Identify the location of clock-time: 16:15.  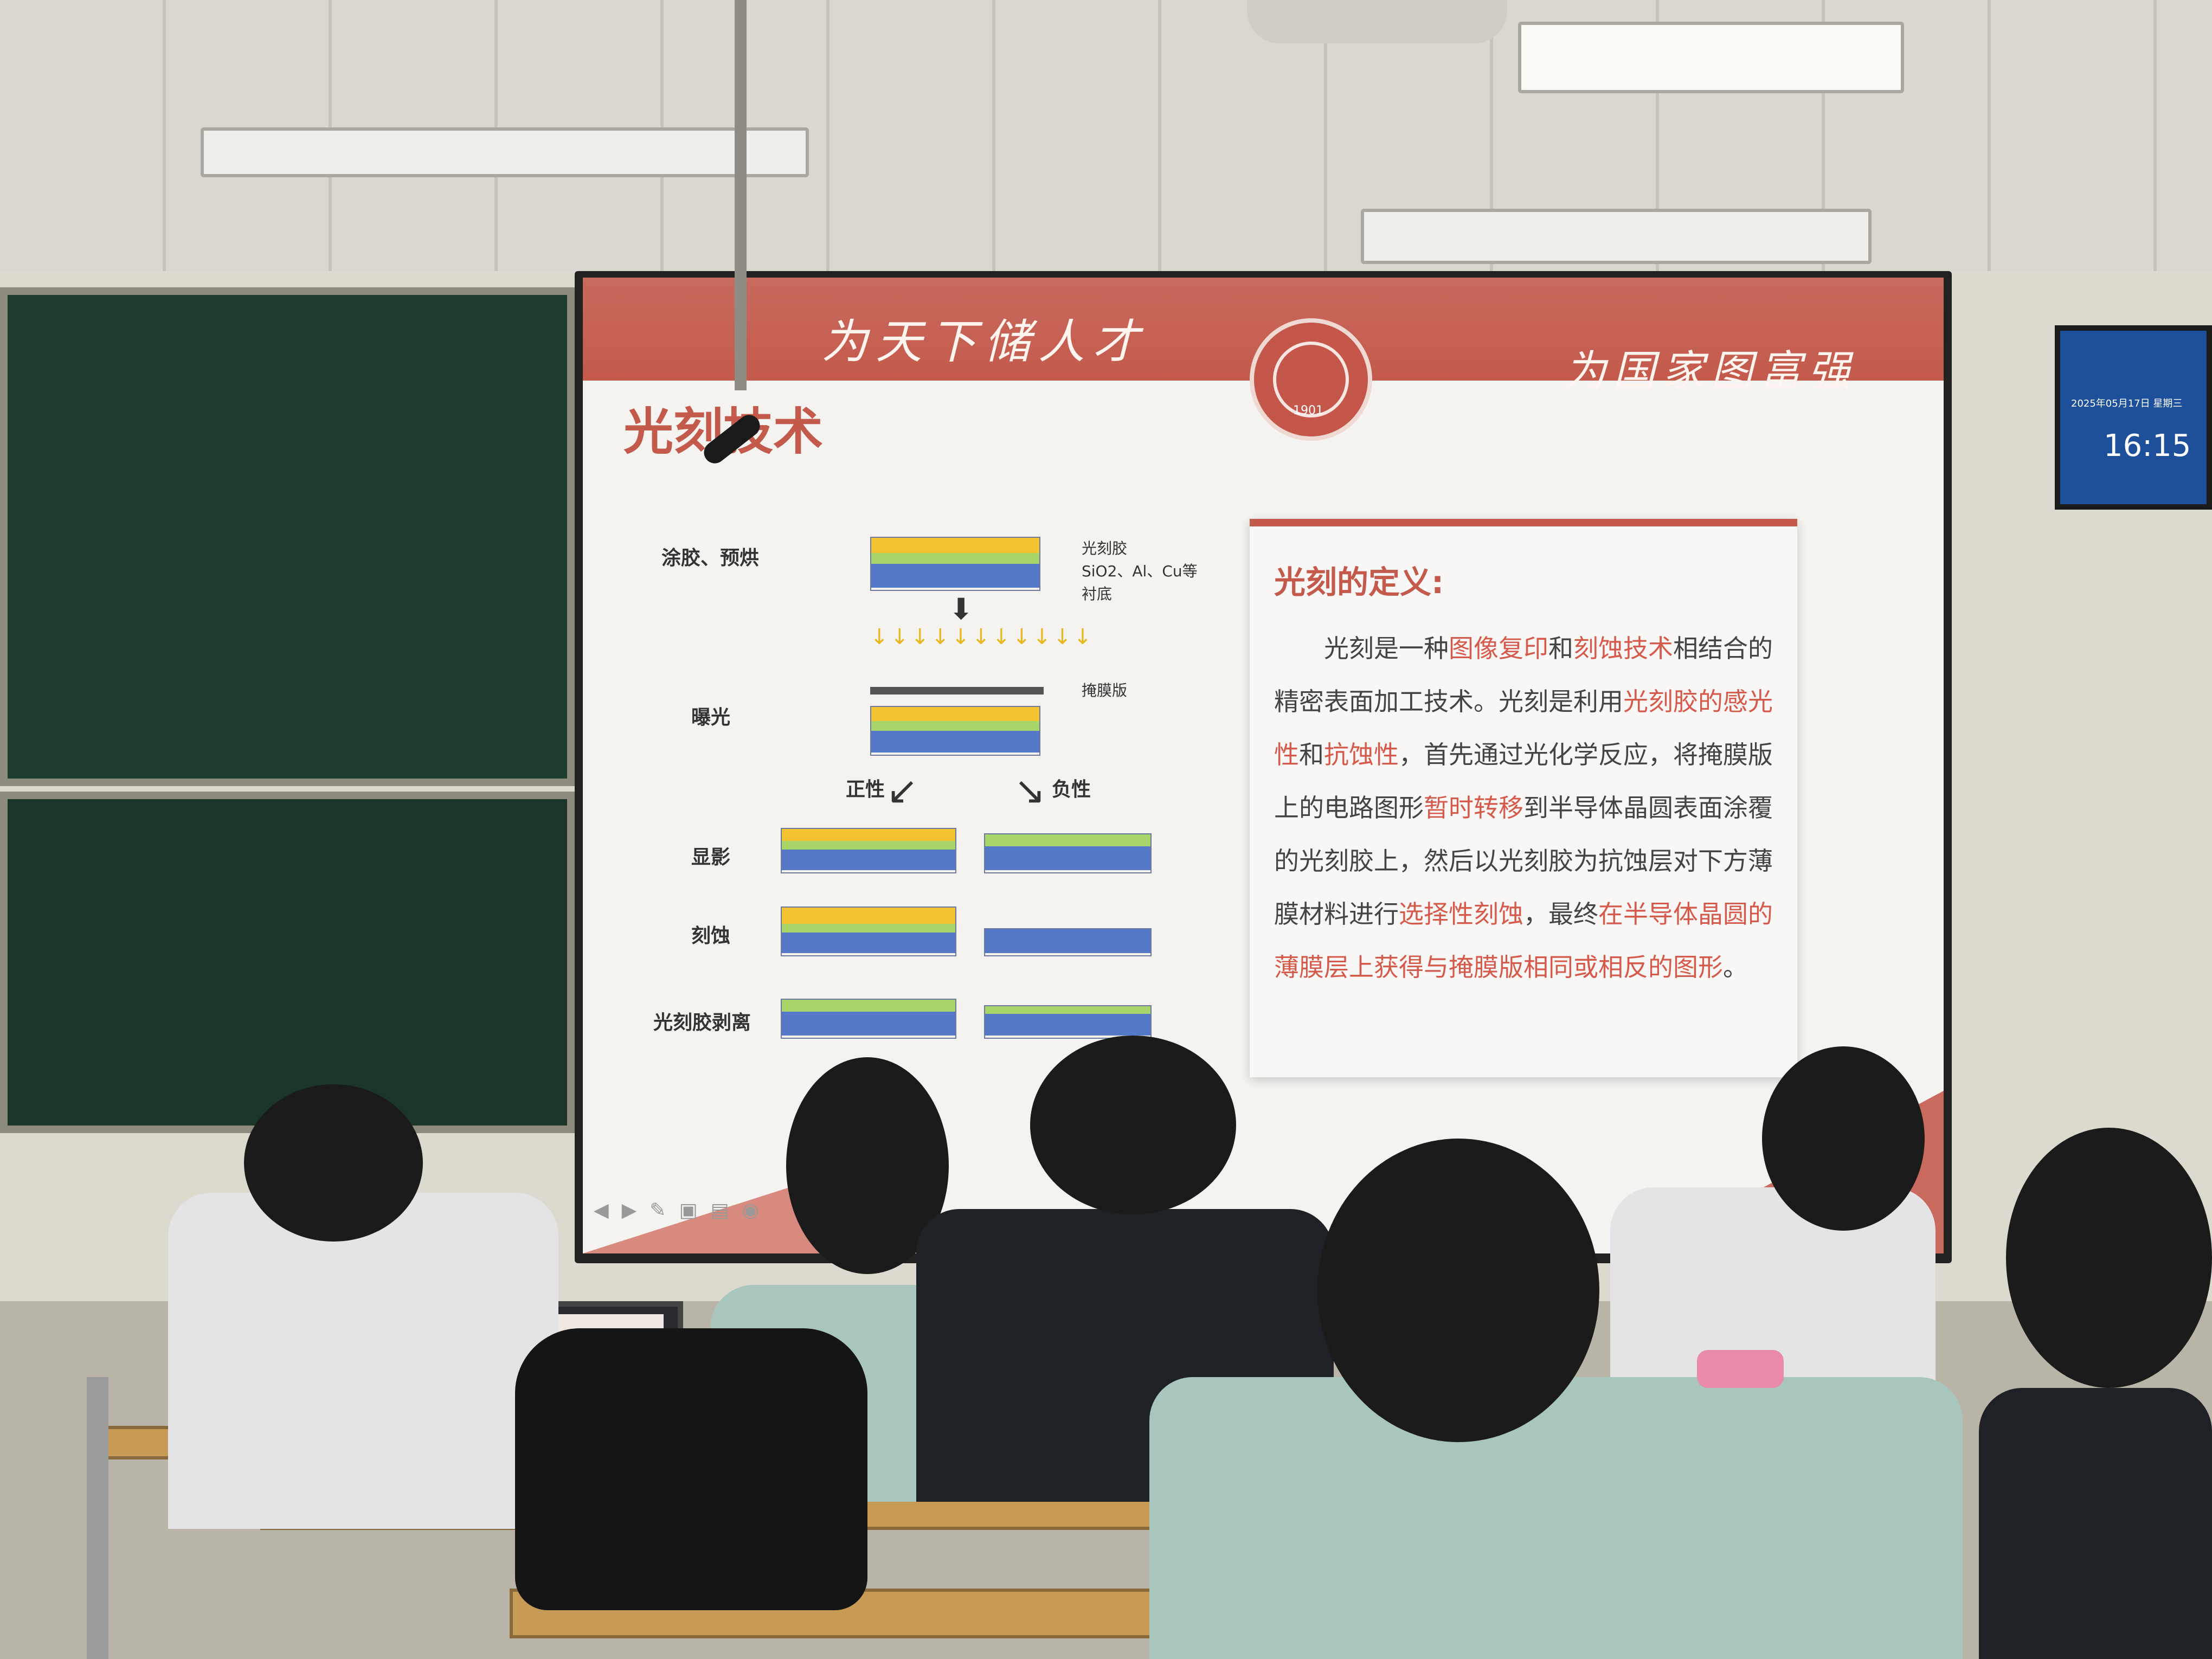
(2147, 446).